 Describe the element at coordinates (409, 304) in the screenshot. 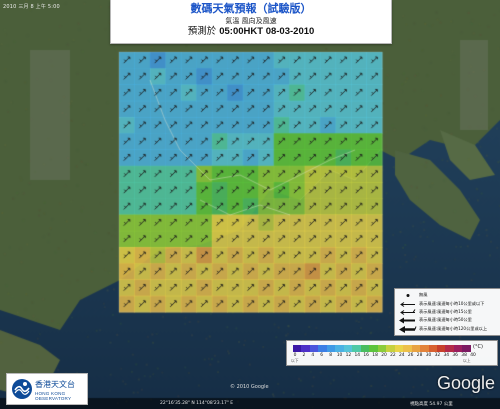

I see `wind-arrow-light-icon` at that location.